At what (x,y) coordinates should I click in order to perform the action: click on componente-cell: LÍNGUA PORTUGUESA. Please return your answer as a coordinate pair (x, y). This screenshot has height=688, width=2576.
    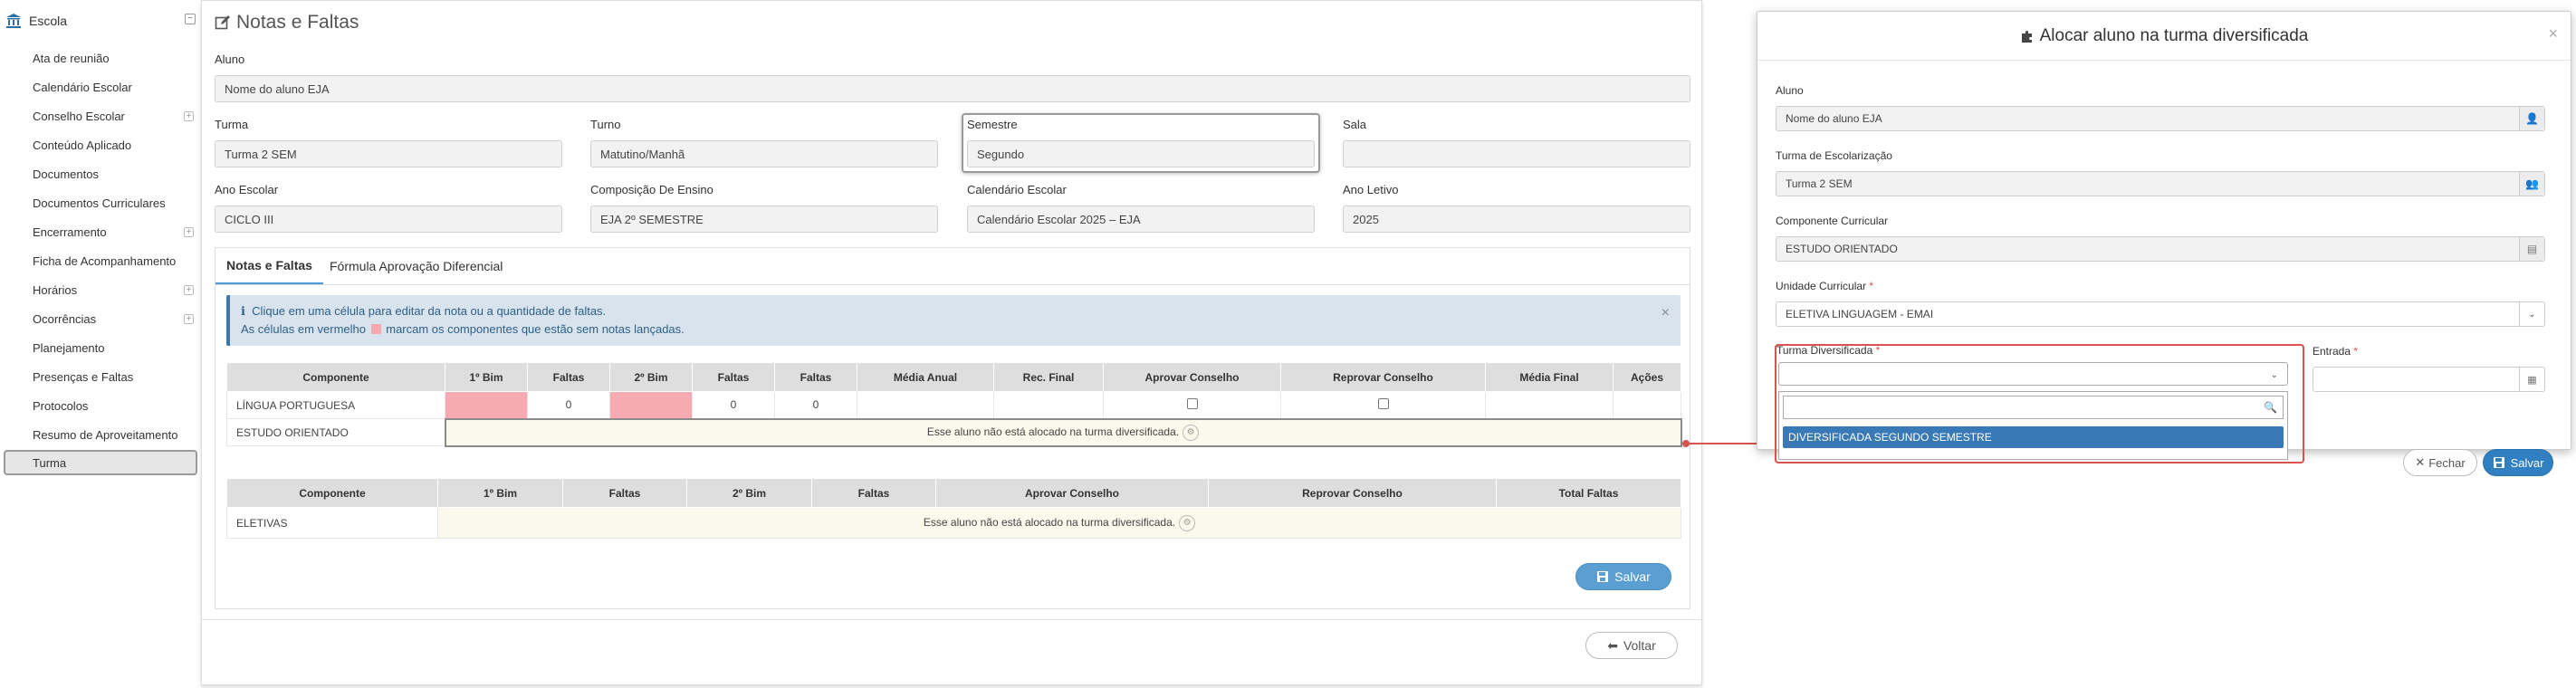
    Looking at the image, I should click on (335, 405).